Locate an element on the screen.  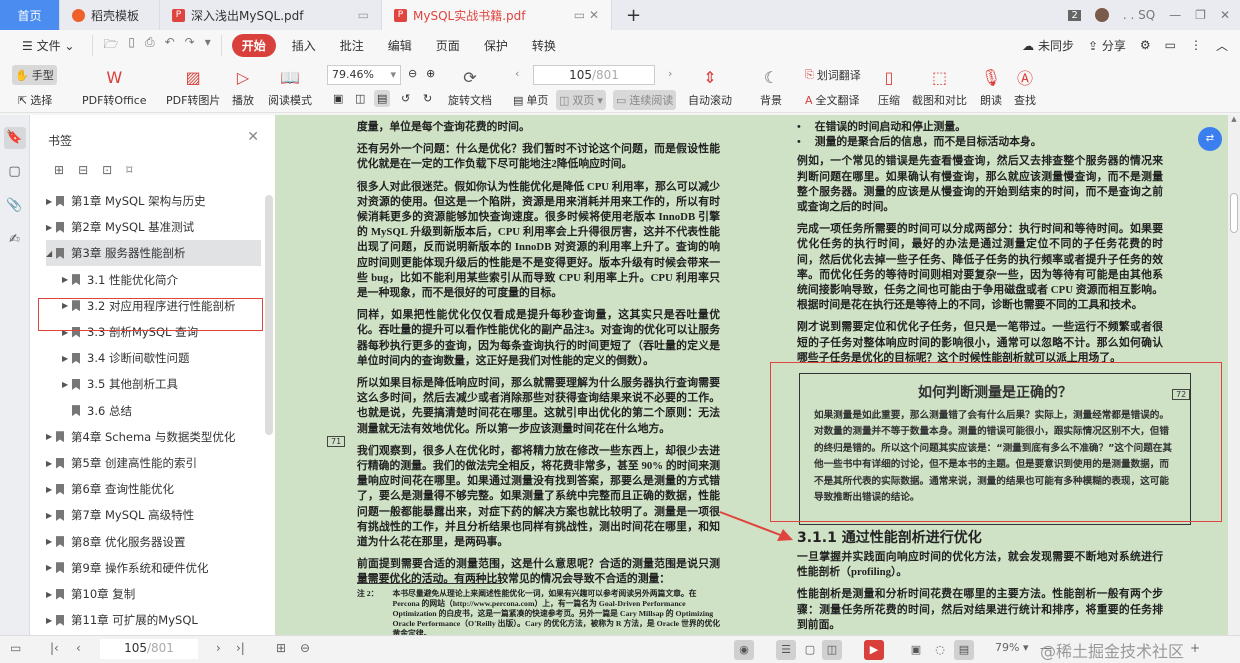
word-translate-button: ⎘ 划词翻译 is located at coordinates (833, 75).